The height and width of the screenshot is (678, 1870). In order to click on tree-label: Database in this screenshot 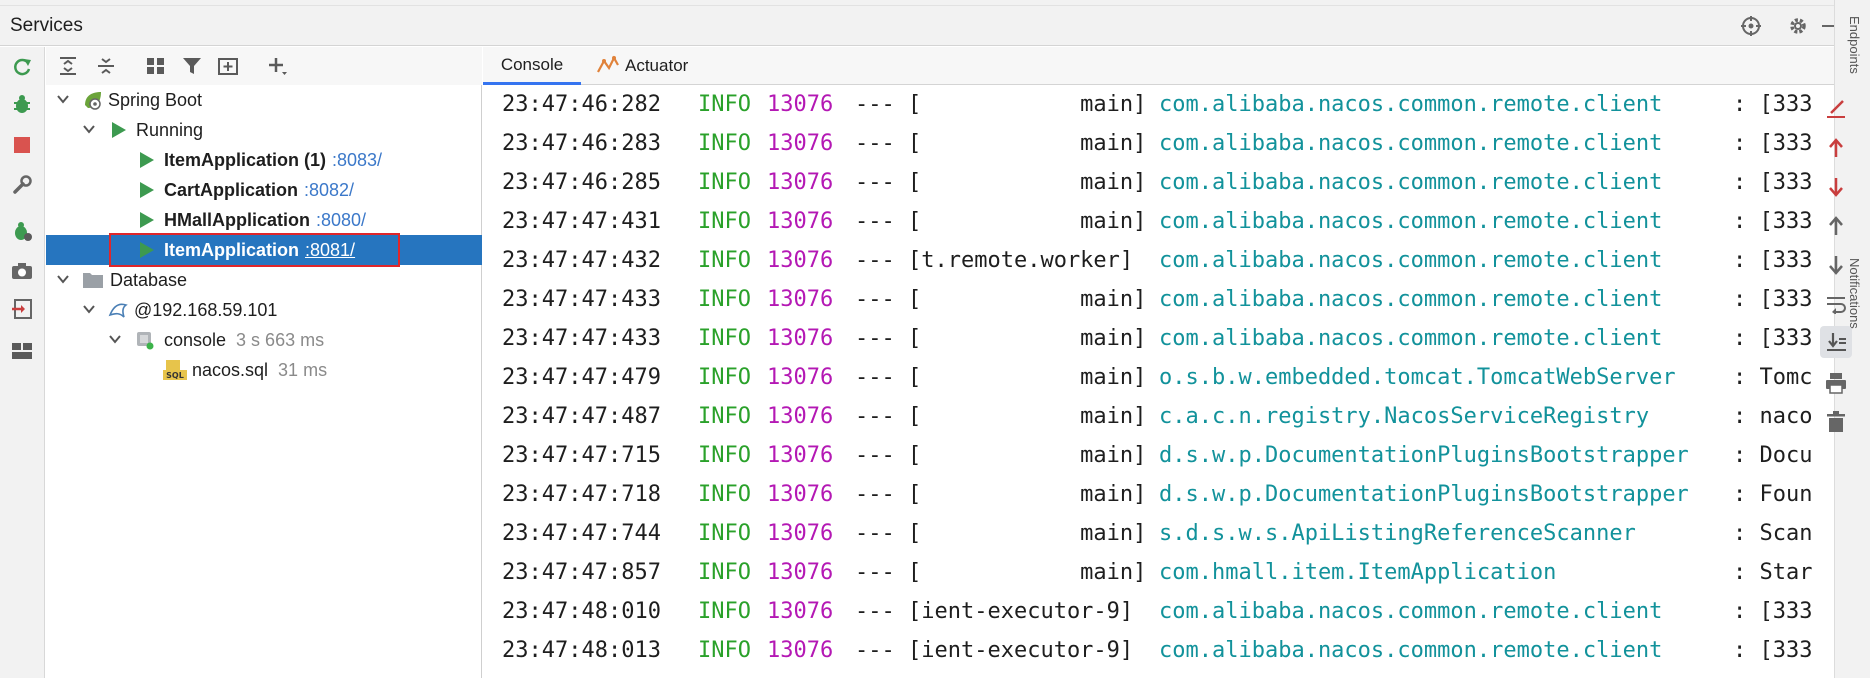, I will do `click(149, 280)`.